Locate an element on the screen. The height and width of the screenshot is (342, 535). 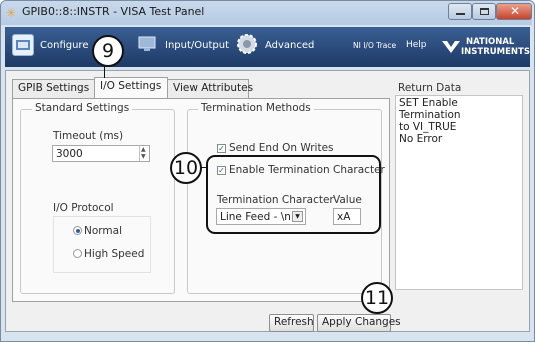
ni-logo-line1: NATIONAL is located at coordinates (490, 42).